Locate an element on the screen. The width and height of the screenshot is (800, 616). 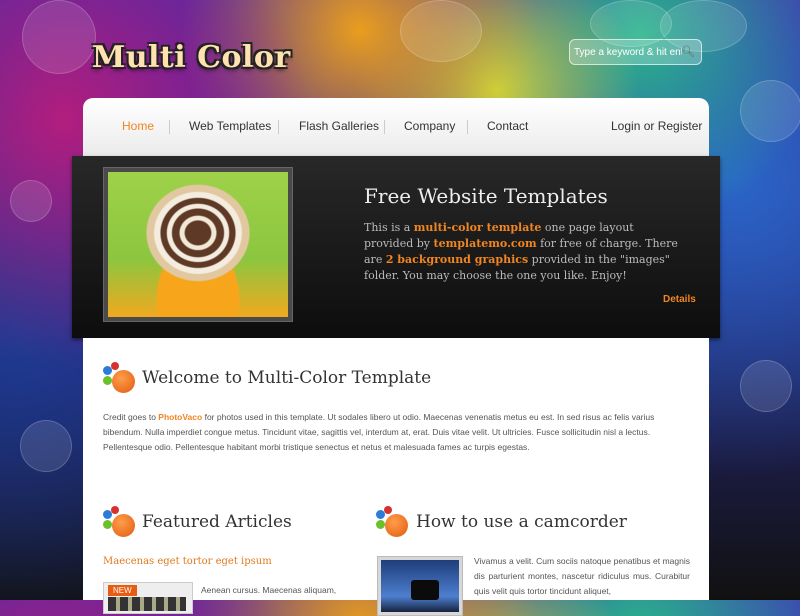
camcorder-thumbnail is located at coordinates (420, 586).